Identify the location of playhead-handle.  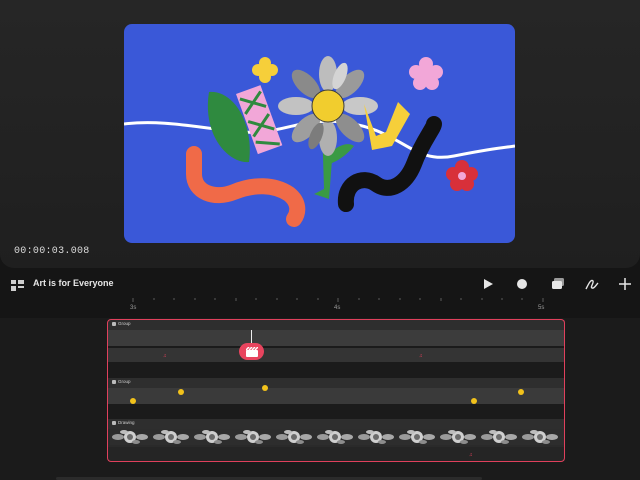
(251, 351).